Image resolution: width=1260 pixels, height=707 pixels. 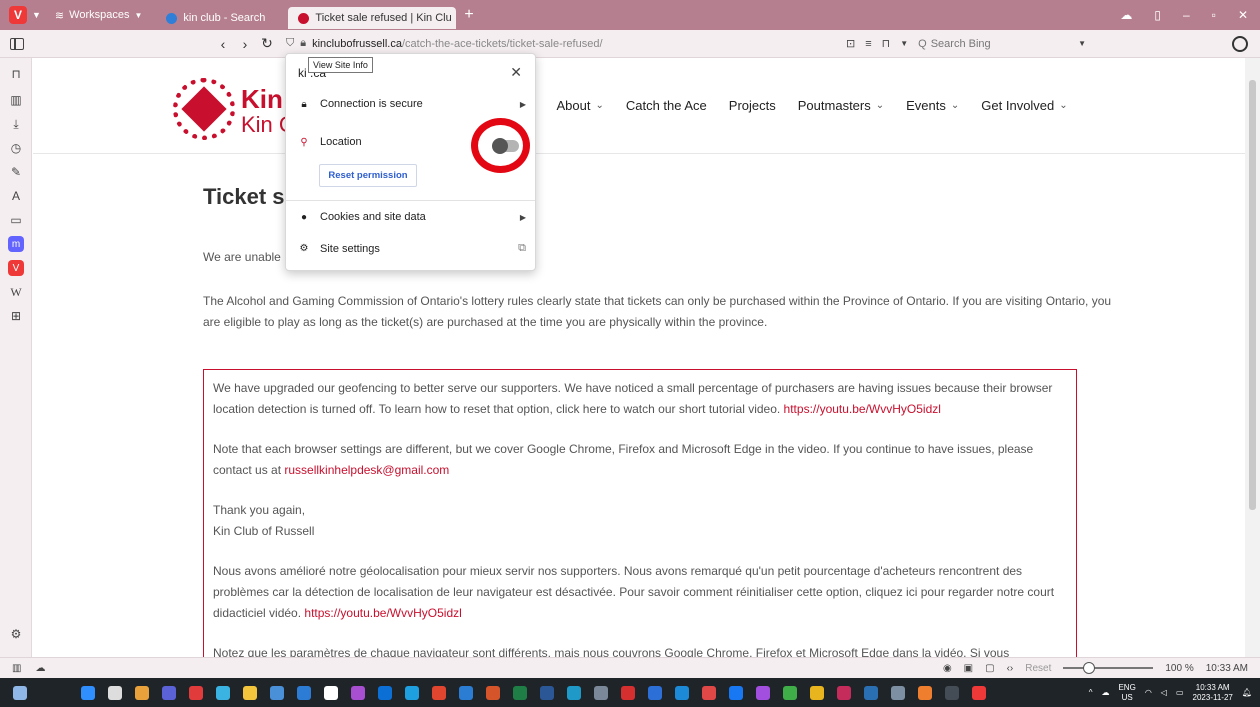 What do you see at coordinates (1126, 693) in the screenshot?
I see `language-indicator: ENG US` at bounding box center [1126, 693].